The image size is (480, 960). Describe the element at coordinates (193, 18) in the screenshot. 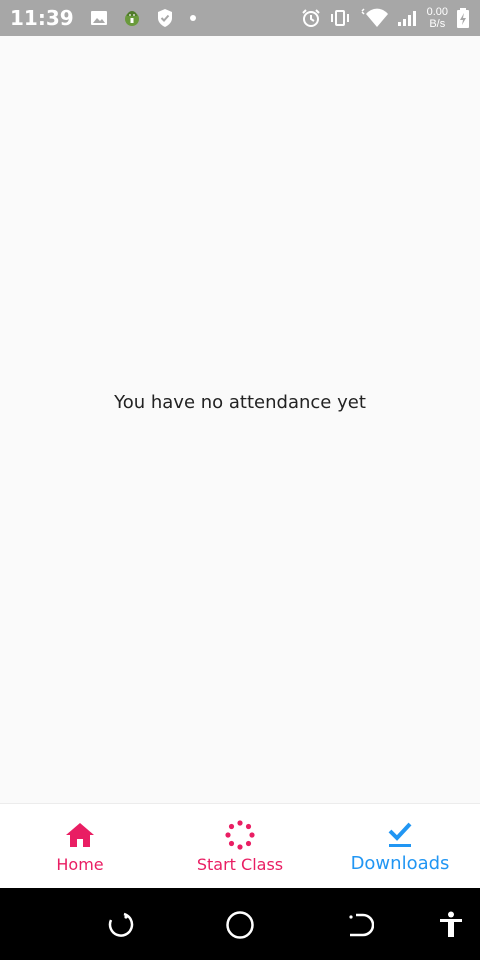

I see `dot-icon` at that location.